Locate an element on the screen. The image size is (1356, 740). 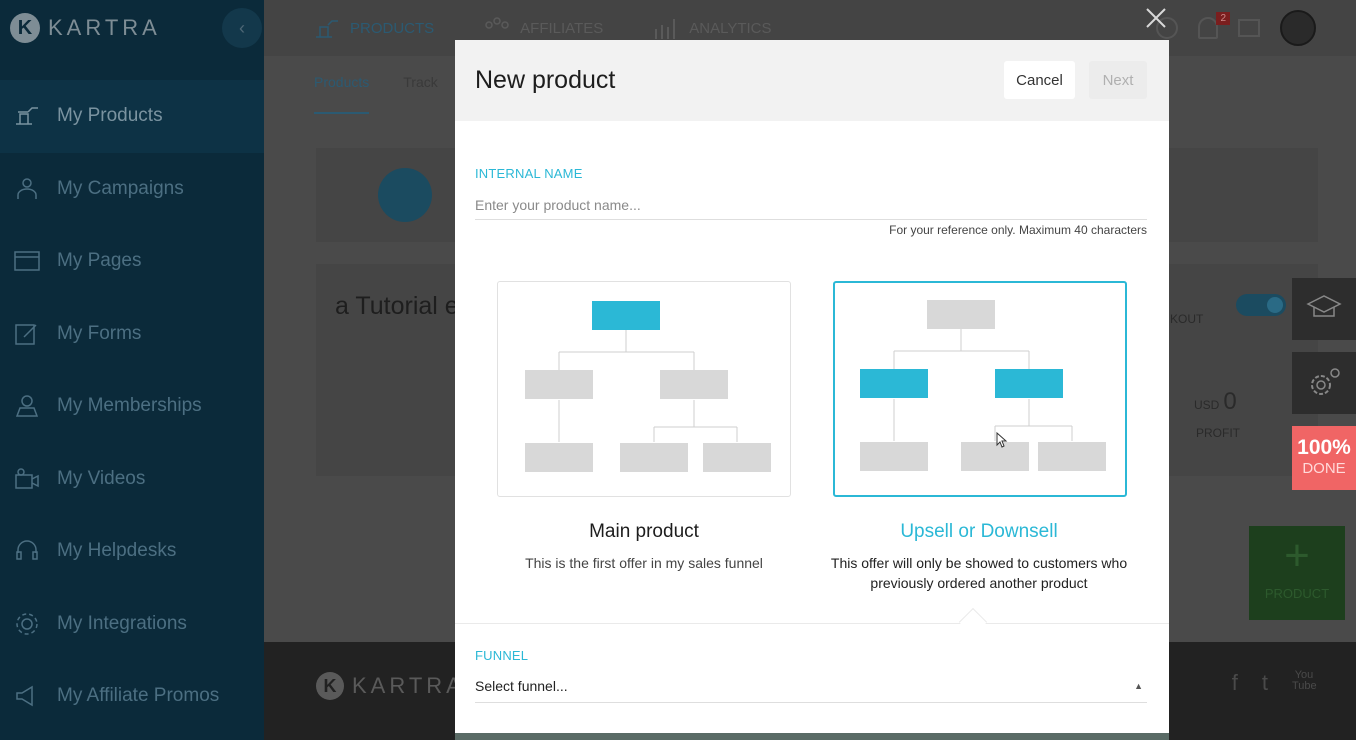
youtube-icon: You Tube is located at coordinates (1304, 683).